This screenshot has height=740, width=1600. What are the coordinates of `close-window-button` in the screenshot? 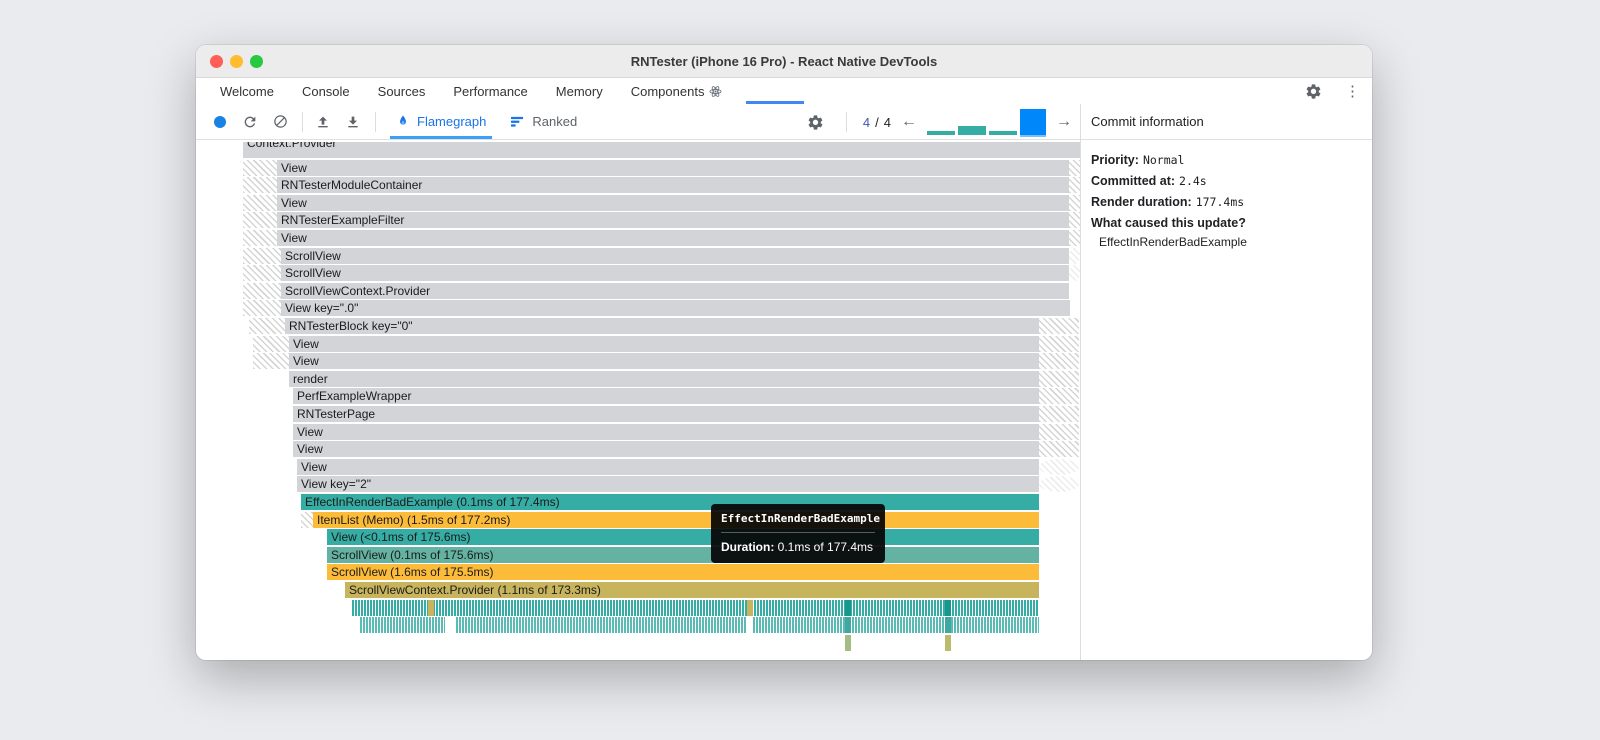 It's located at (216, 61).